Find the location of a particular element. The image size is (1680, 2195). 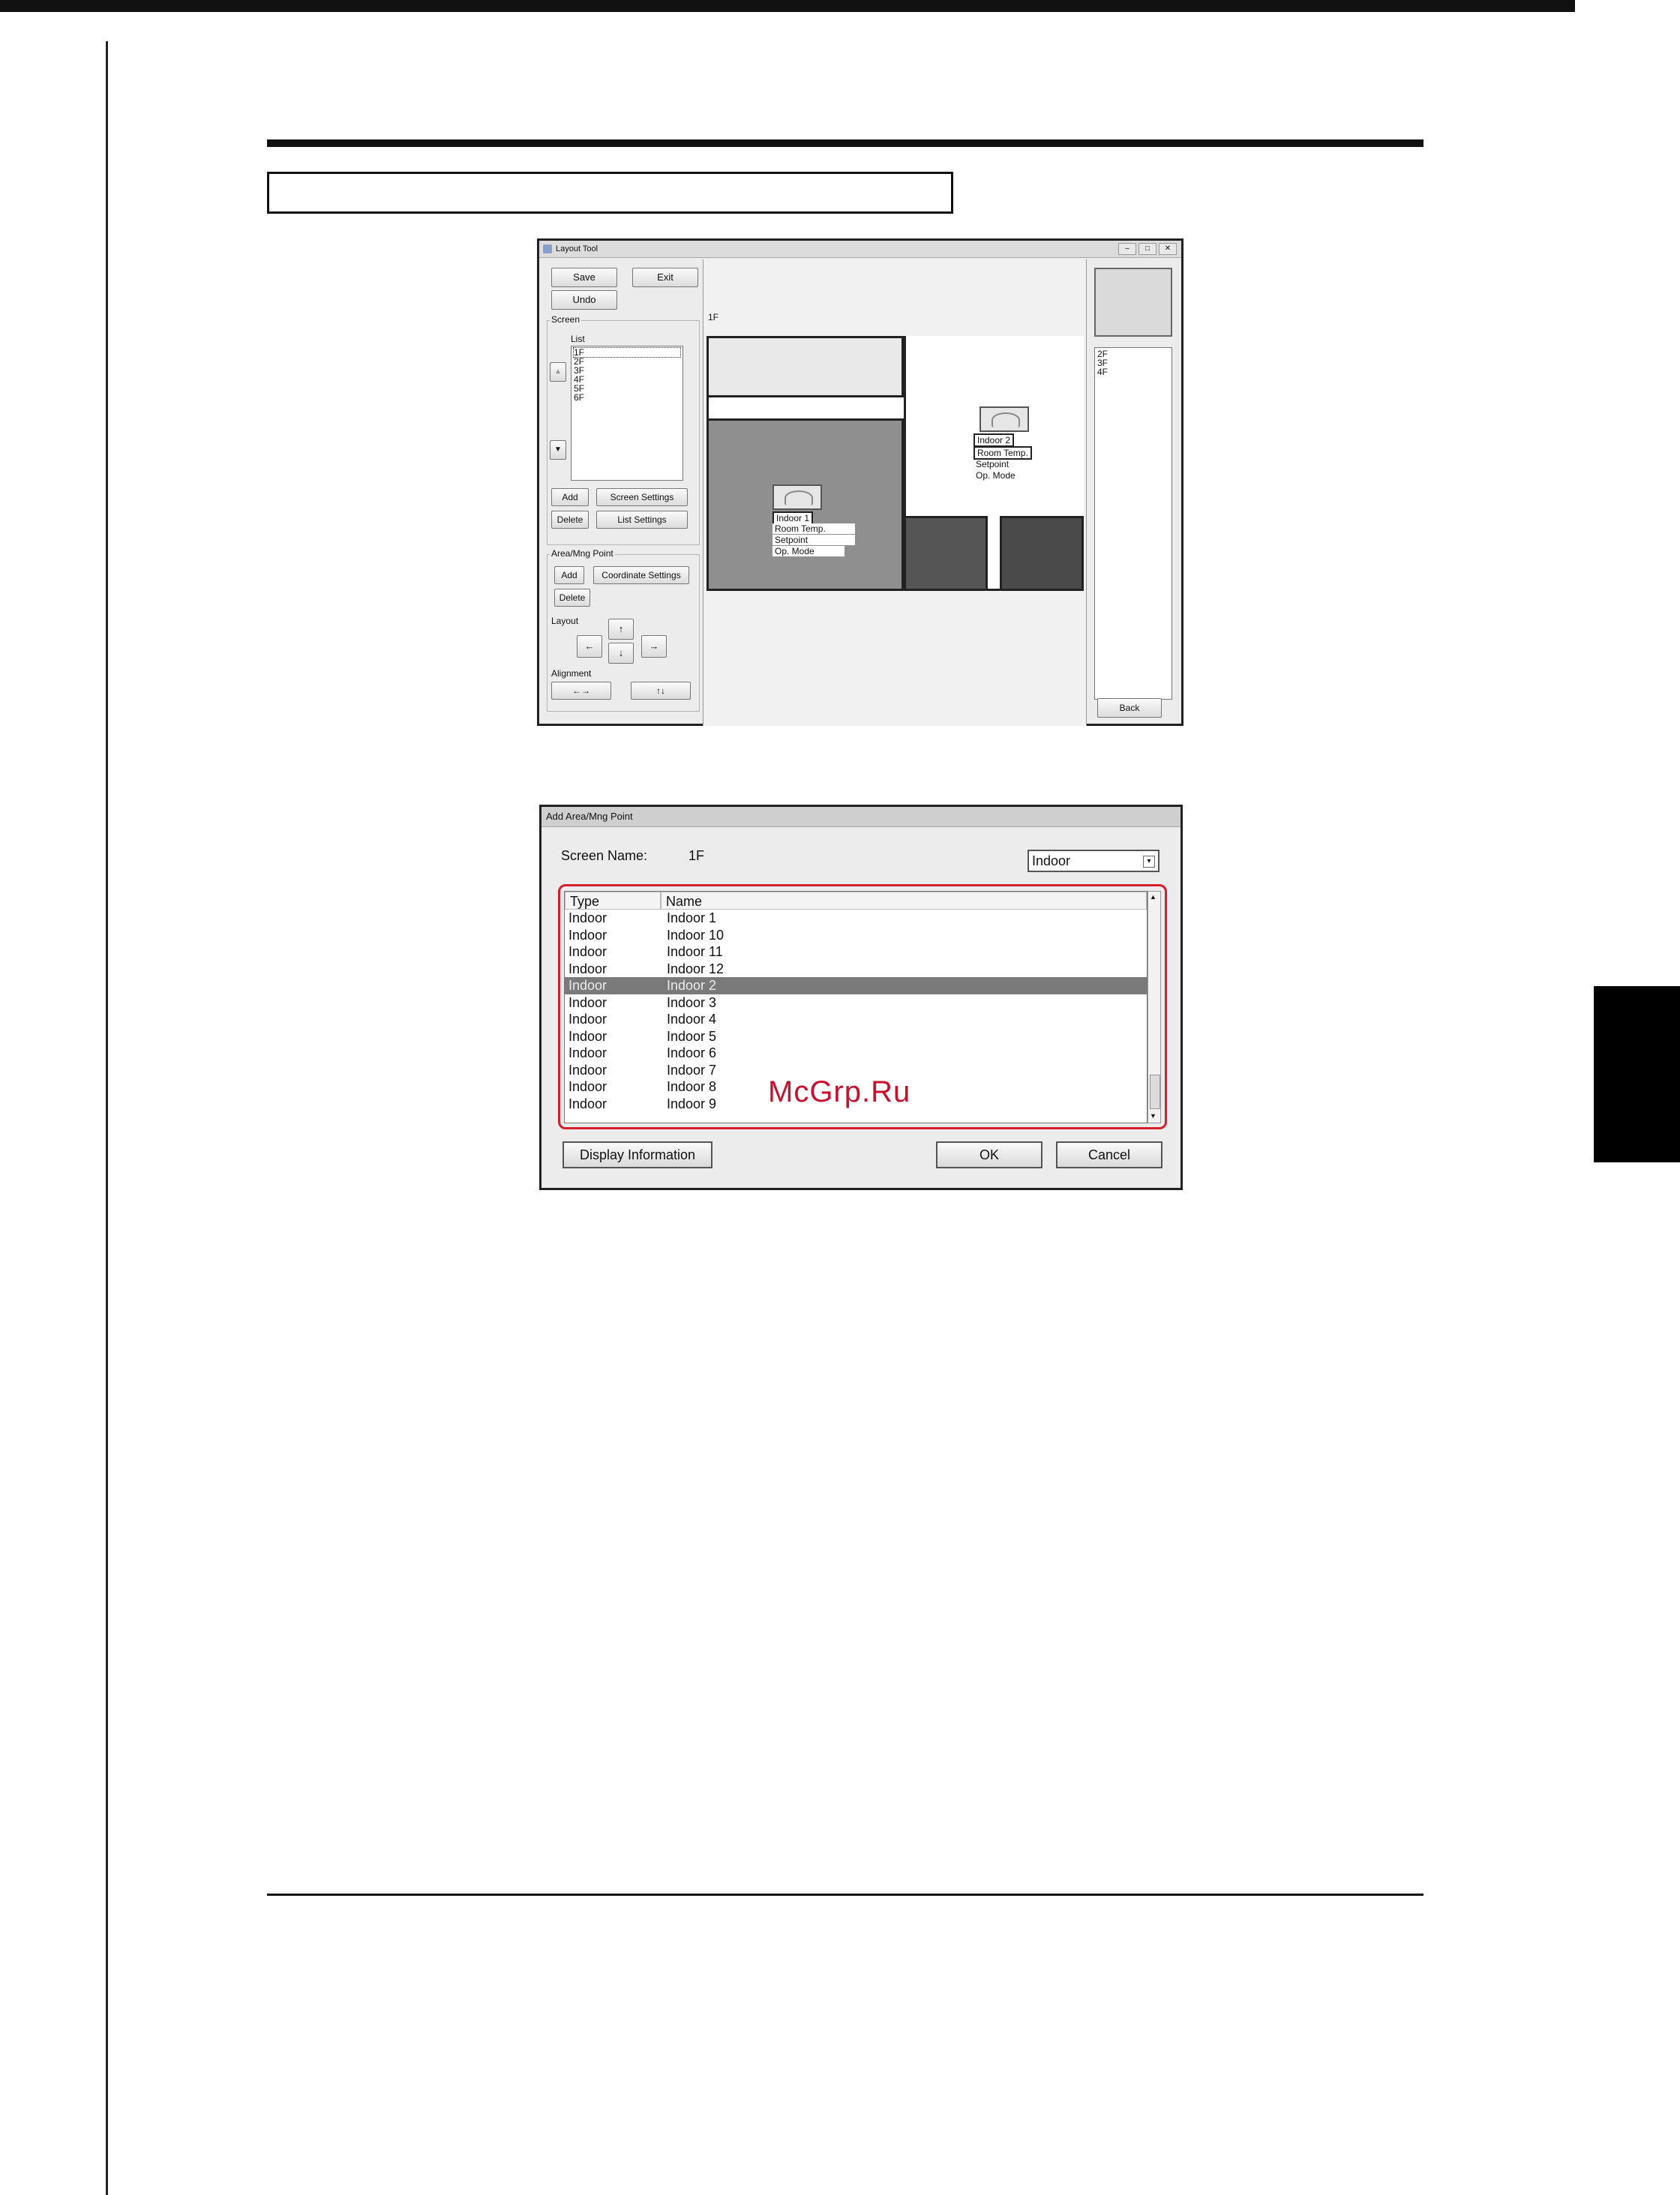

top-rule is located at coordinates (787, 6).